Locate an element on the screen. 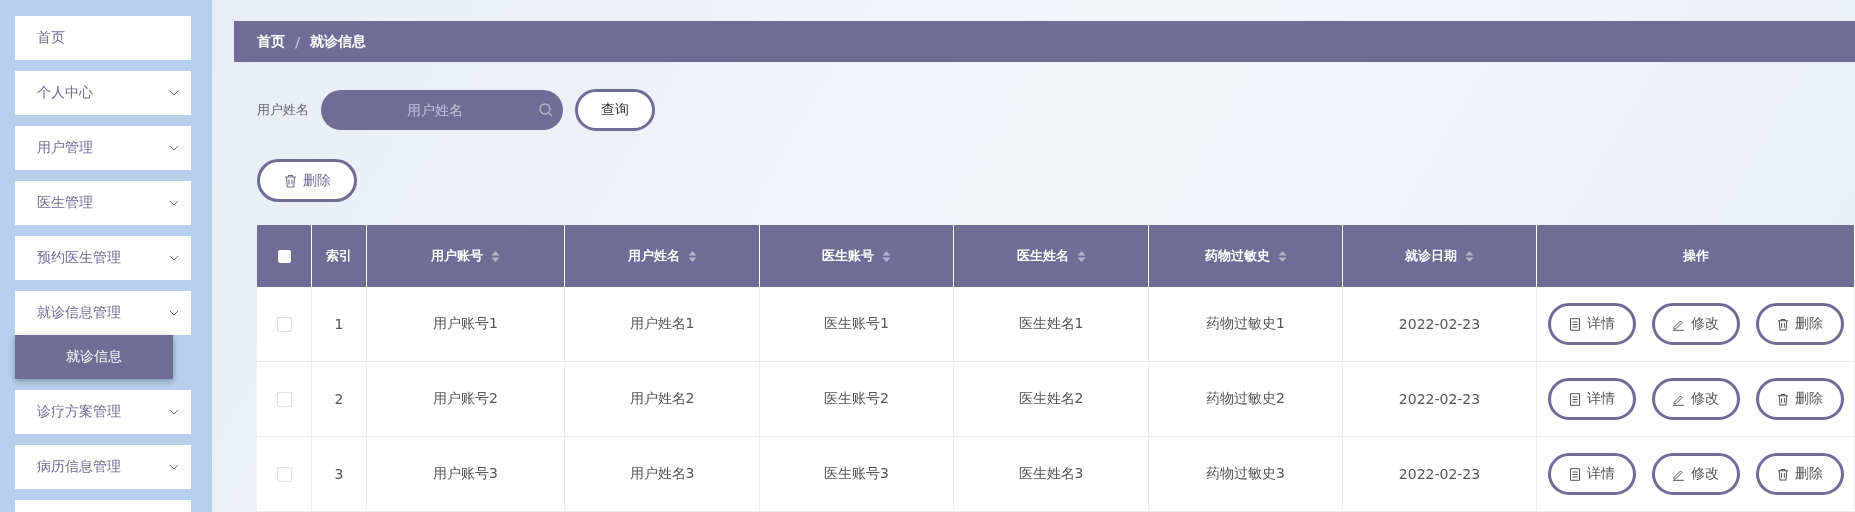 Image resolution: width=1855 pixels, height=512 pixels. breadcrumb-item: 就诊信息 is located at coordinates (338, 41).